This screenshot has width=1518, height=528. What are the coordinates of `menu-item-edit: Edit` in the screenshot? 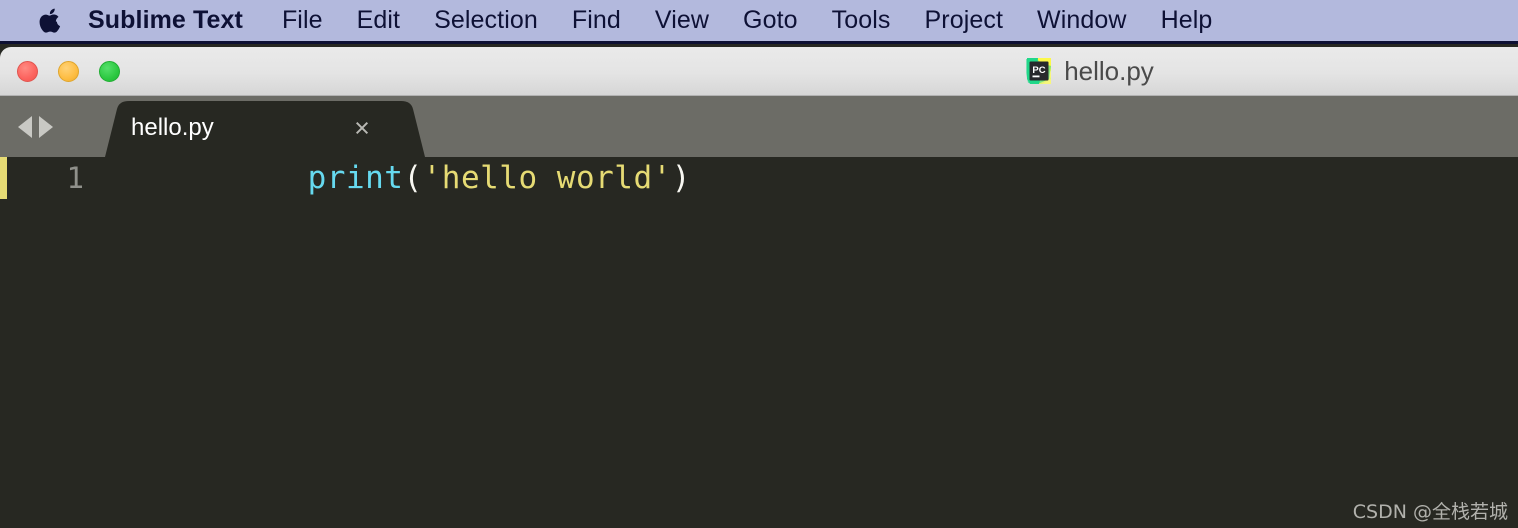 It's located at (378, 20).